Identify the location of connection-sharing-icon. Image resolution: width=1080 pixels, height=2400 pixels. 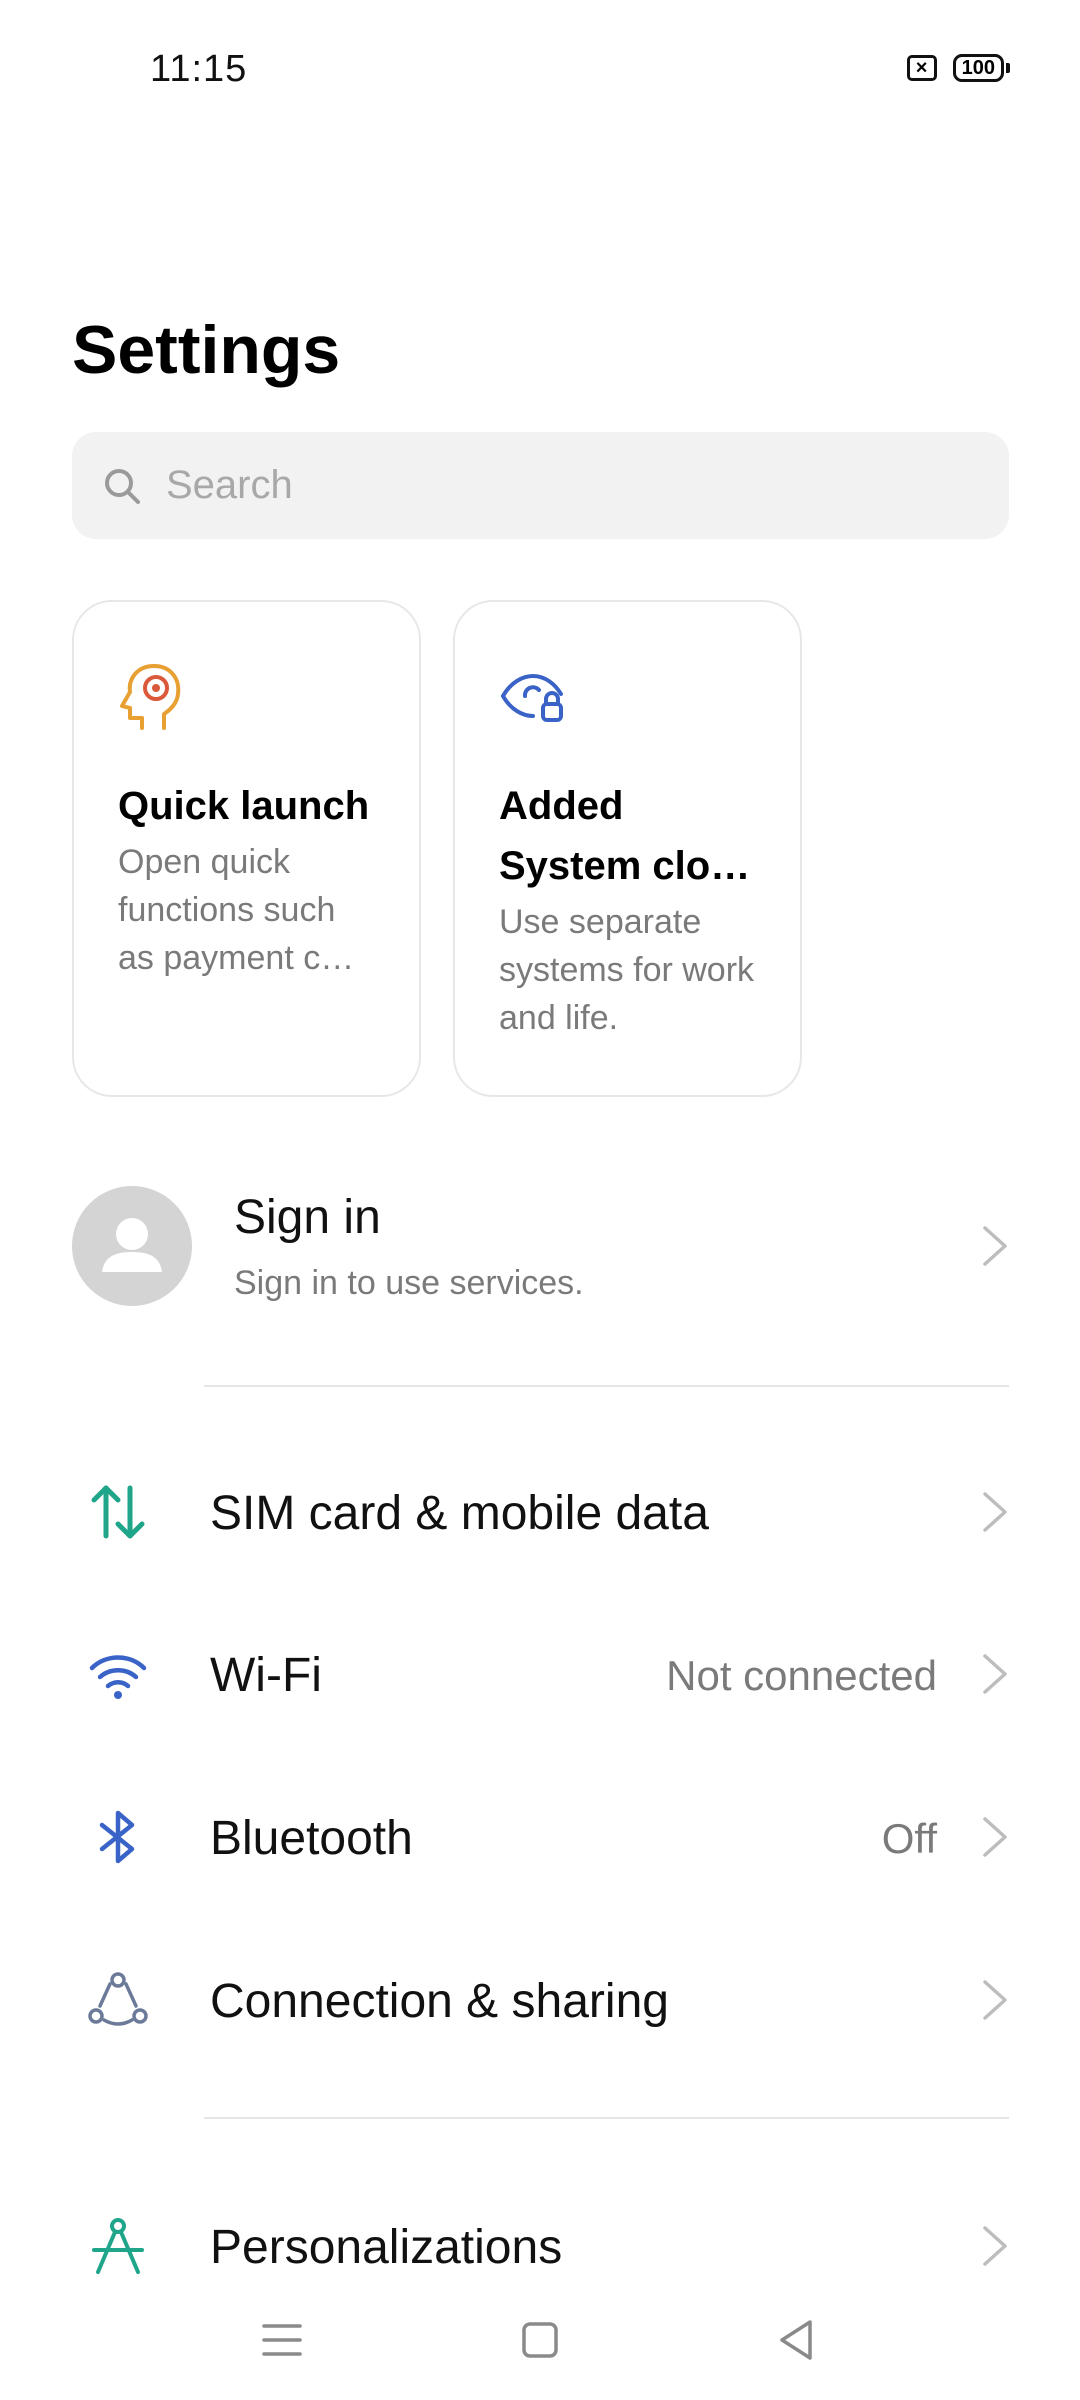
(118, 1999).